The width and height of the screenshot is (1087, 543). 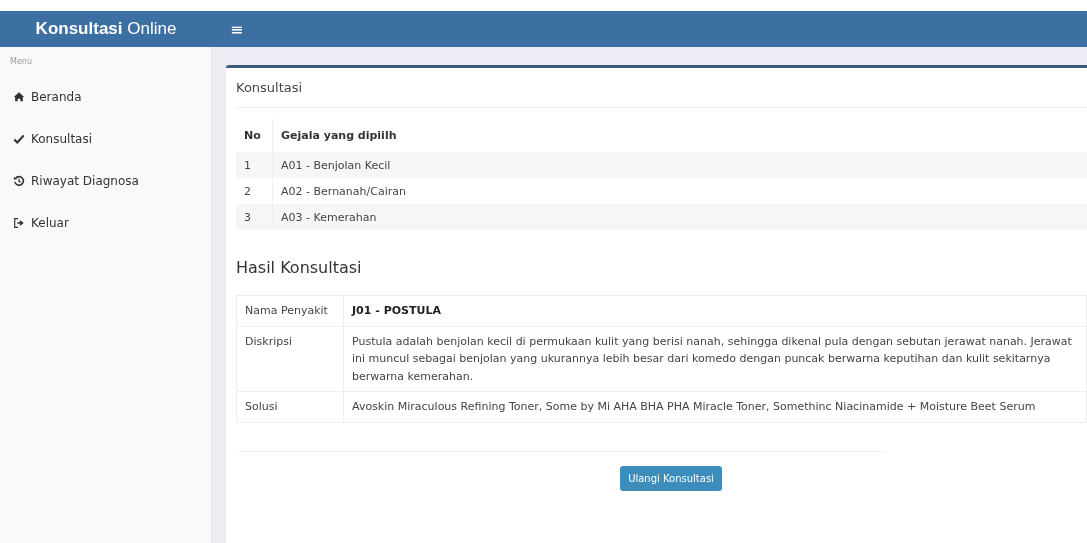 What do you see at coordinates (290, 359) in the screenshot?
I see `table-cell: Diskripsi` at bounding box center [290, 359].